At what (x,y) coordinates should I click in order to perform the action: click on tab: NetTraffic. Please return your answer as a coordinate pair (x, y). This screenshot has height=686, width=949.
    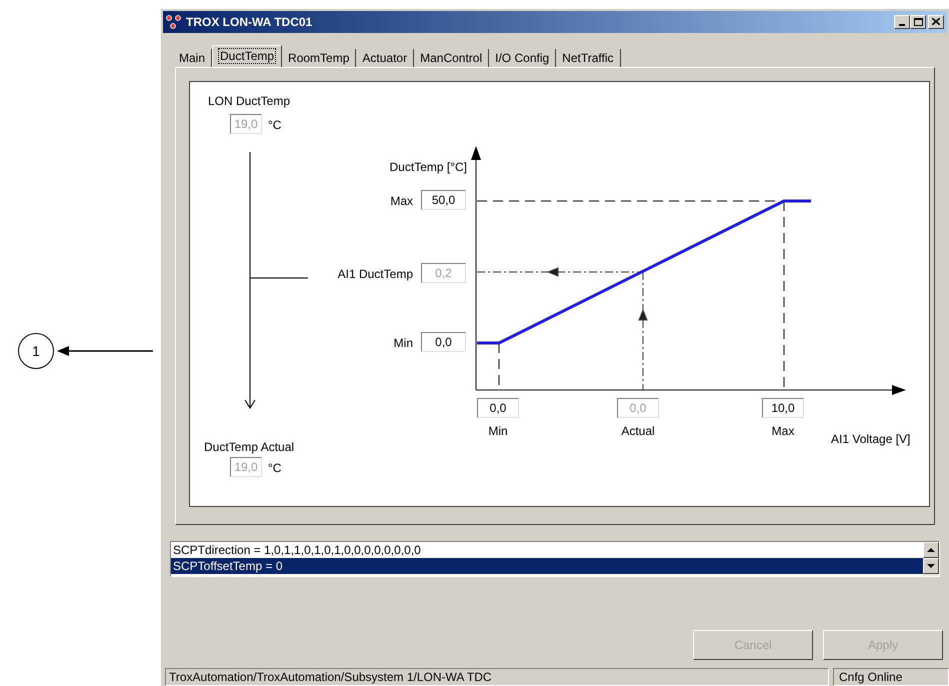
    Looking at the image, I should click on (588, 57).